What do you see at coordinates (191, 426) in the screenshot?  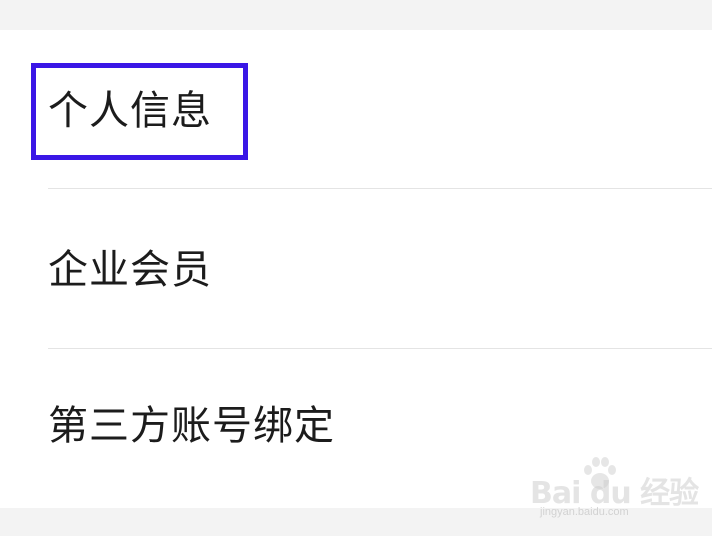 I see `menu-item-label: 第三方账号绑定` at bounding box center [191, 426].